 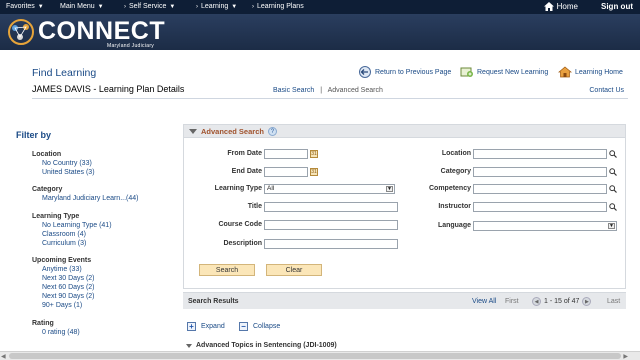 What do you see at coordinates (72, 234) in the screenshot?
I see `filter-item: Classroom (4)` at bounding box center [72, 234].